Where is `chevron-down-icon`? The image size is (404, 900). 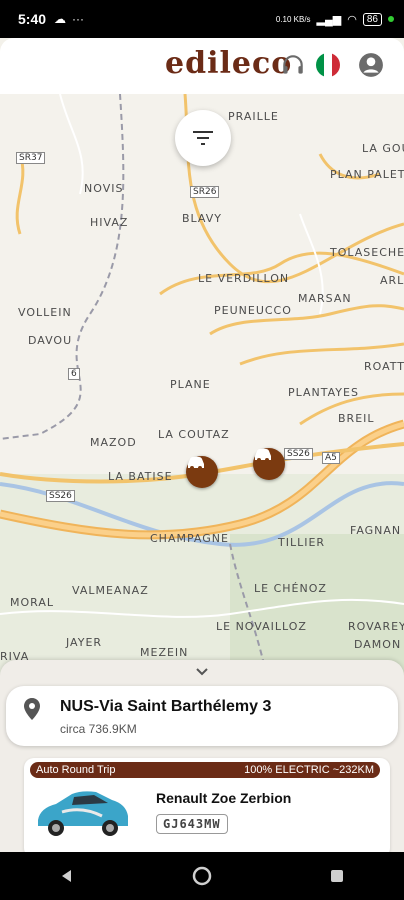
chevron-down-icon is located at coordinates (202, 672).